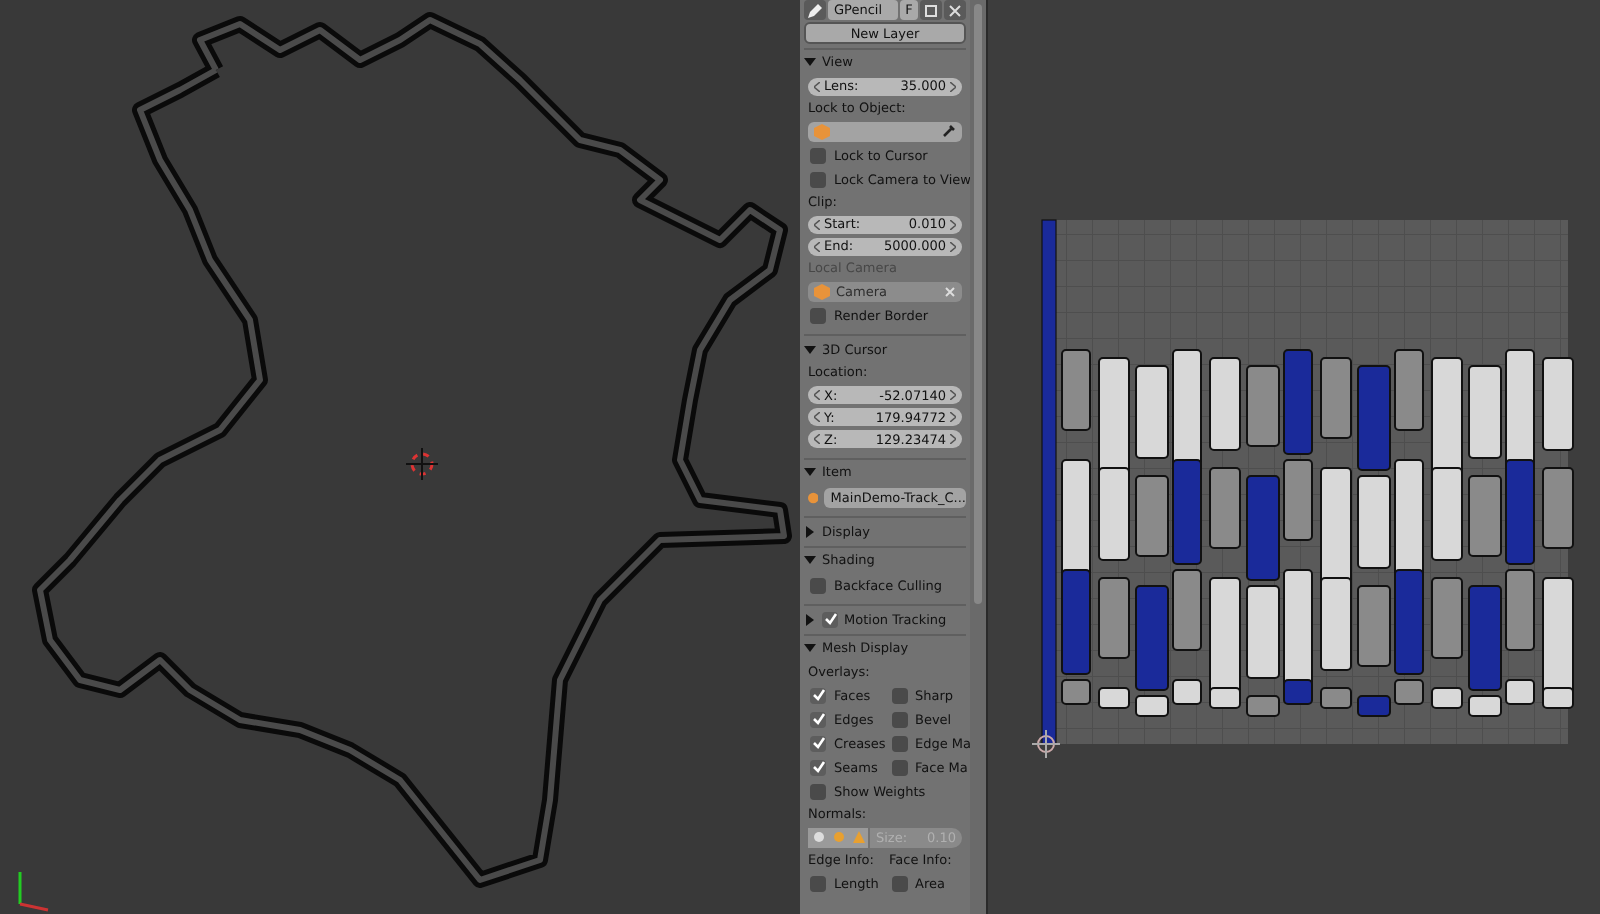 This screenshot has width=1600, height=914. Describe the element at coordinates (949, 131) in the screenshot. I see `eyedropper-icon` at that location.